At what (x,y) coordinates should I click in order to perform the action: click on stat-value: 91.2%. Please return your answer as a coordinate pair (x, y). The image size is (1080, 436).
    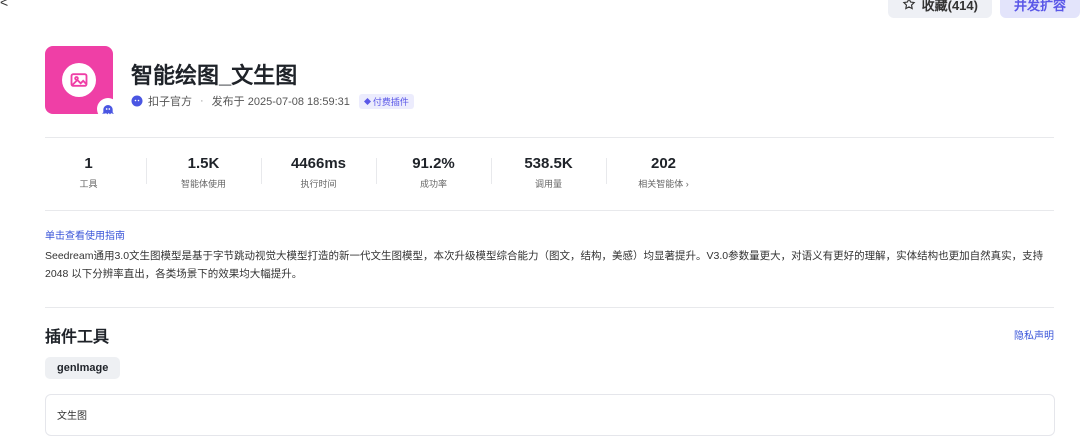
    Looking at the image, I should click on (433, 163).